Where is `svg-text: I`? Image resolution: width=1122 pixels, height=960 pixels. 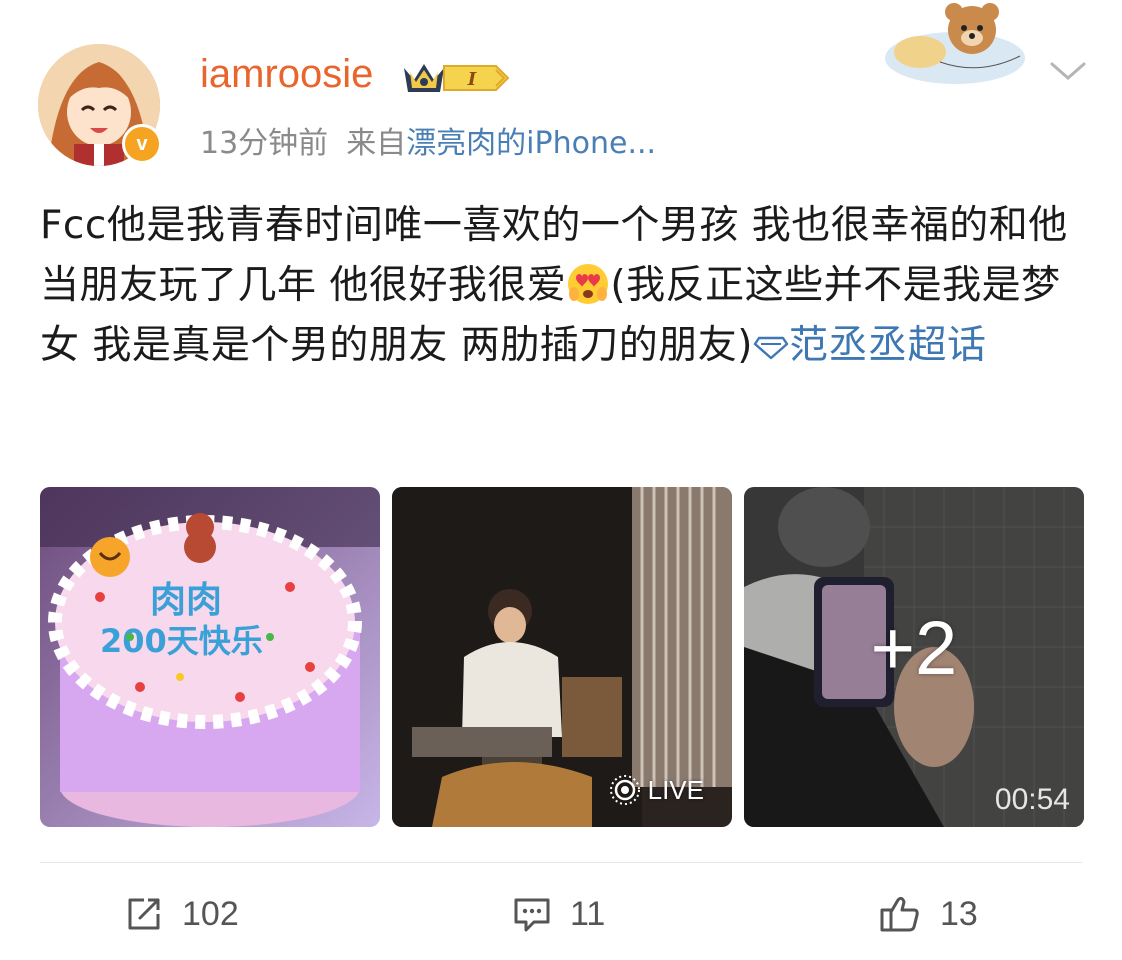 svg-text: I is located at coordinates (472, 79).